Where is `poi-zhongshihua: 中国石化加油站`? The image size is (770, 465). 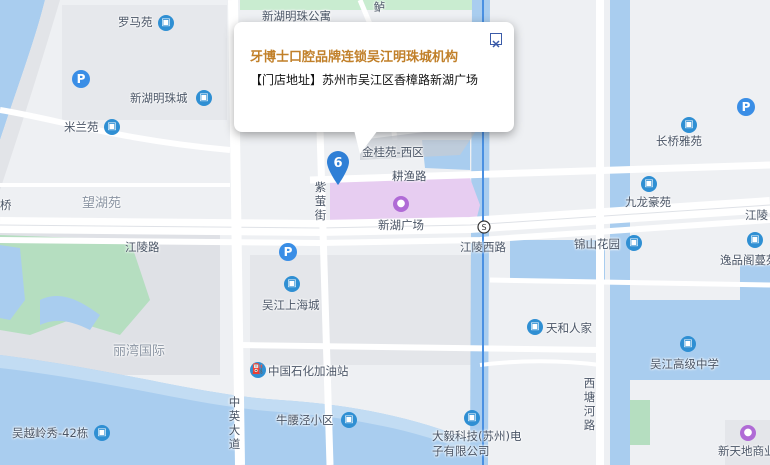
poi-zhongshihua: 中国石化加油站 is located at coordinates (308, 371).